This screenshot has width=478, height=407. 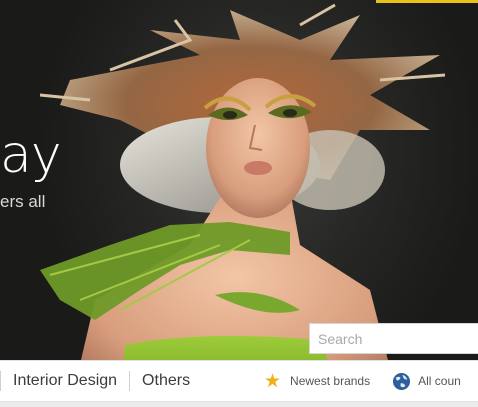 What do you see at coordinates (166, 381) in the screenshot?
I see `nav-link-others: Others` at bounding box center [166, 381].